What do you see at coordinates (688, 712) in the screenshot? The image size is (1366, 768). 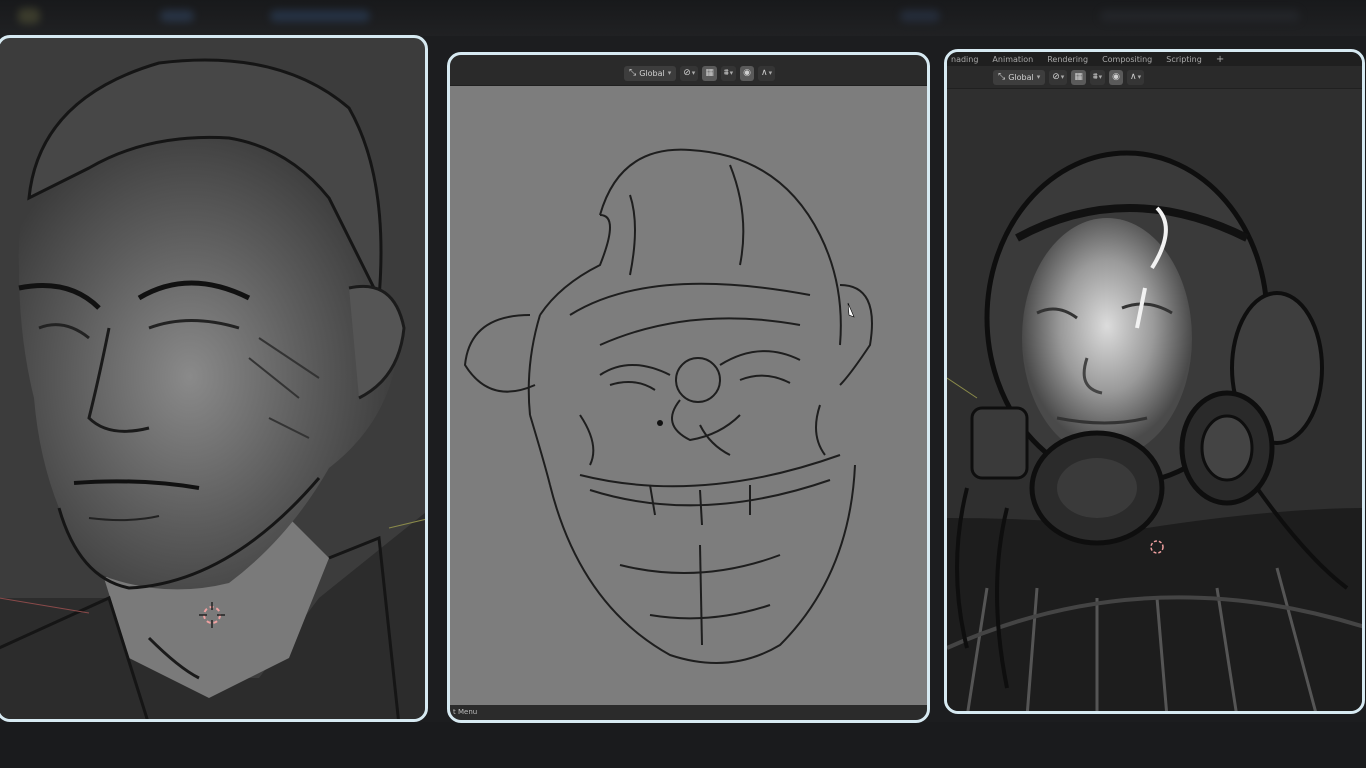 I see `status-bar: t Menu` at bounding box center [688, 712].